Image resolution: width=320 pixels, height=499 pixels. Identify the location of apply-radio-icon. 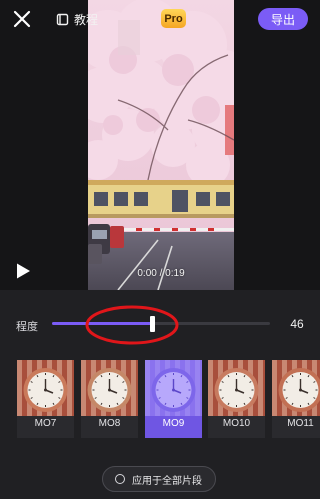
(120, 479).